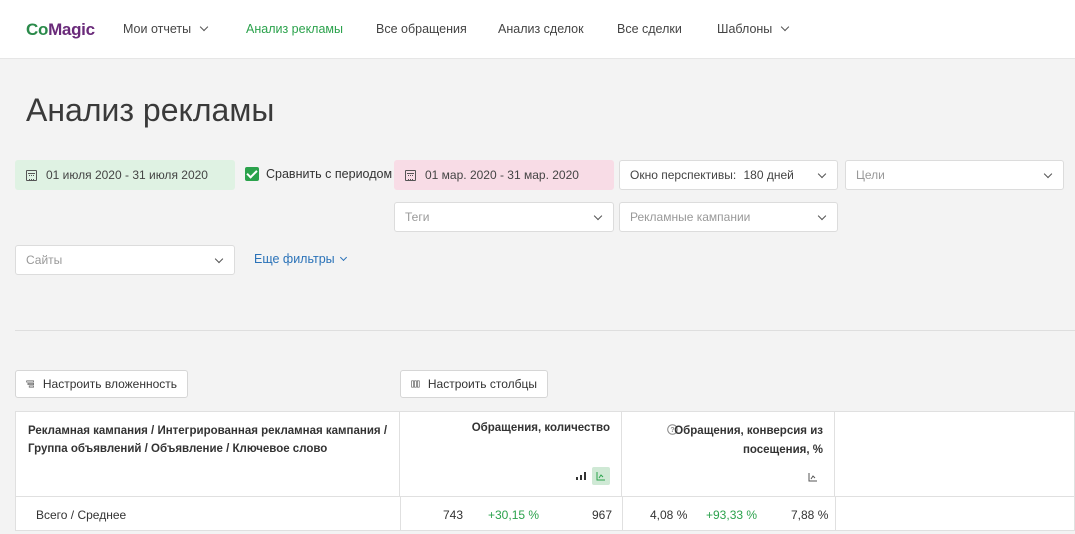 The image size is (1075, 534). What do you see at coordinates (421, 29) in the screenshot?
I see `nav-all-requests: Все обращения` at bounding box center [421, 29].